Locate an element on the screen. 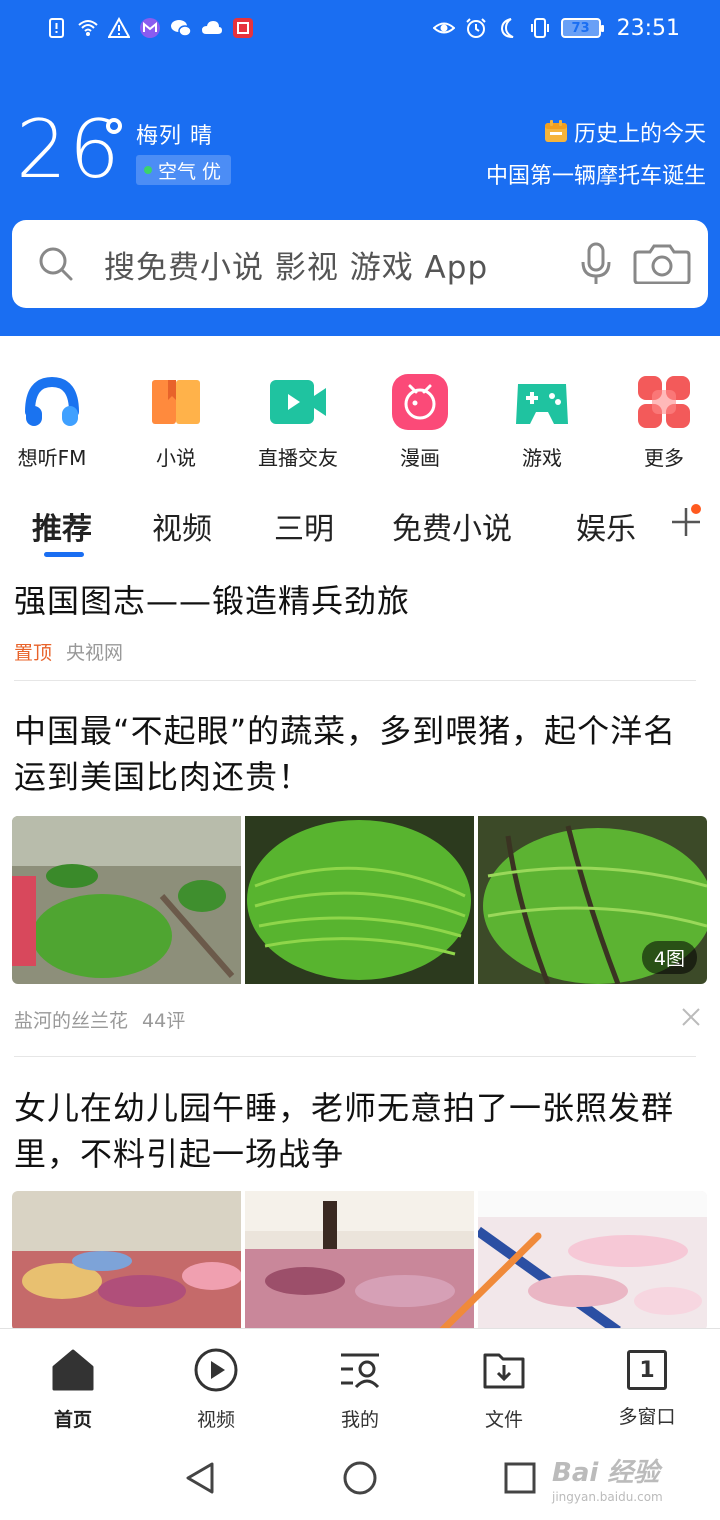  search-bar: 搜免费小说 影视 游戏 App is located at coordinates (360, 264).